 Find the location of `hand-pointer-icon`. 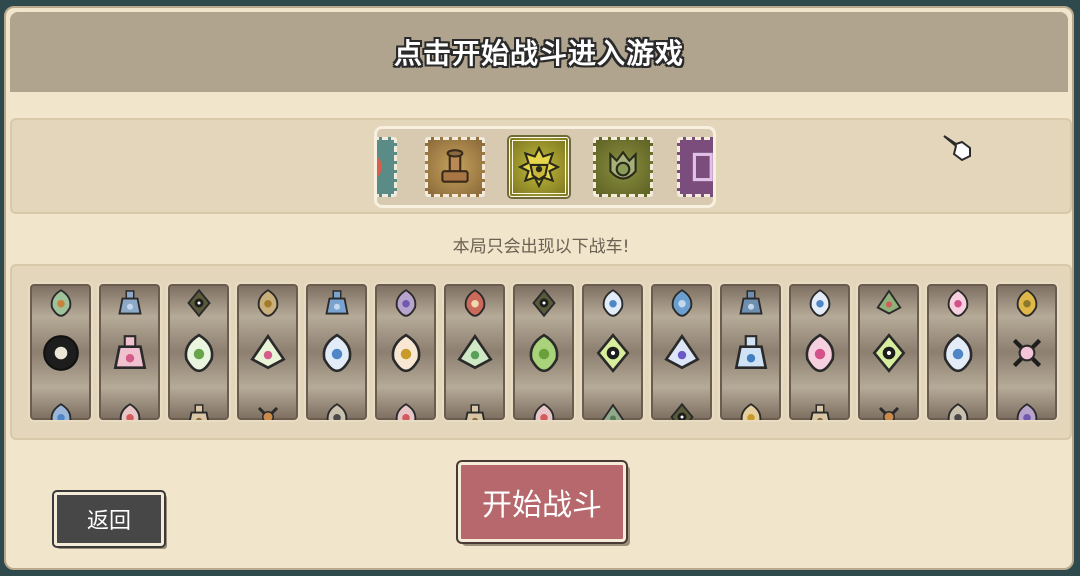

hand-pointer-icon is located at coordinates (957, 148).